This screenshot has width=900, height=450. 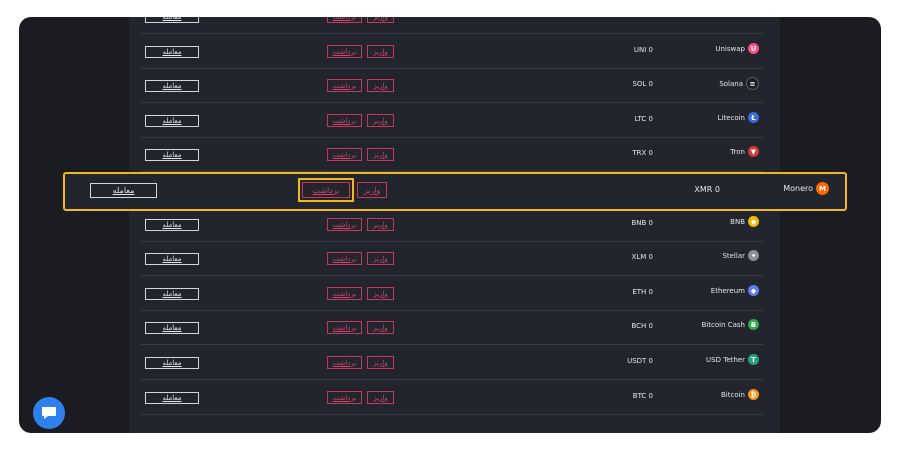 I want to click on solana-icon: ≡, so click(x=752, y=83).